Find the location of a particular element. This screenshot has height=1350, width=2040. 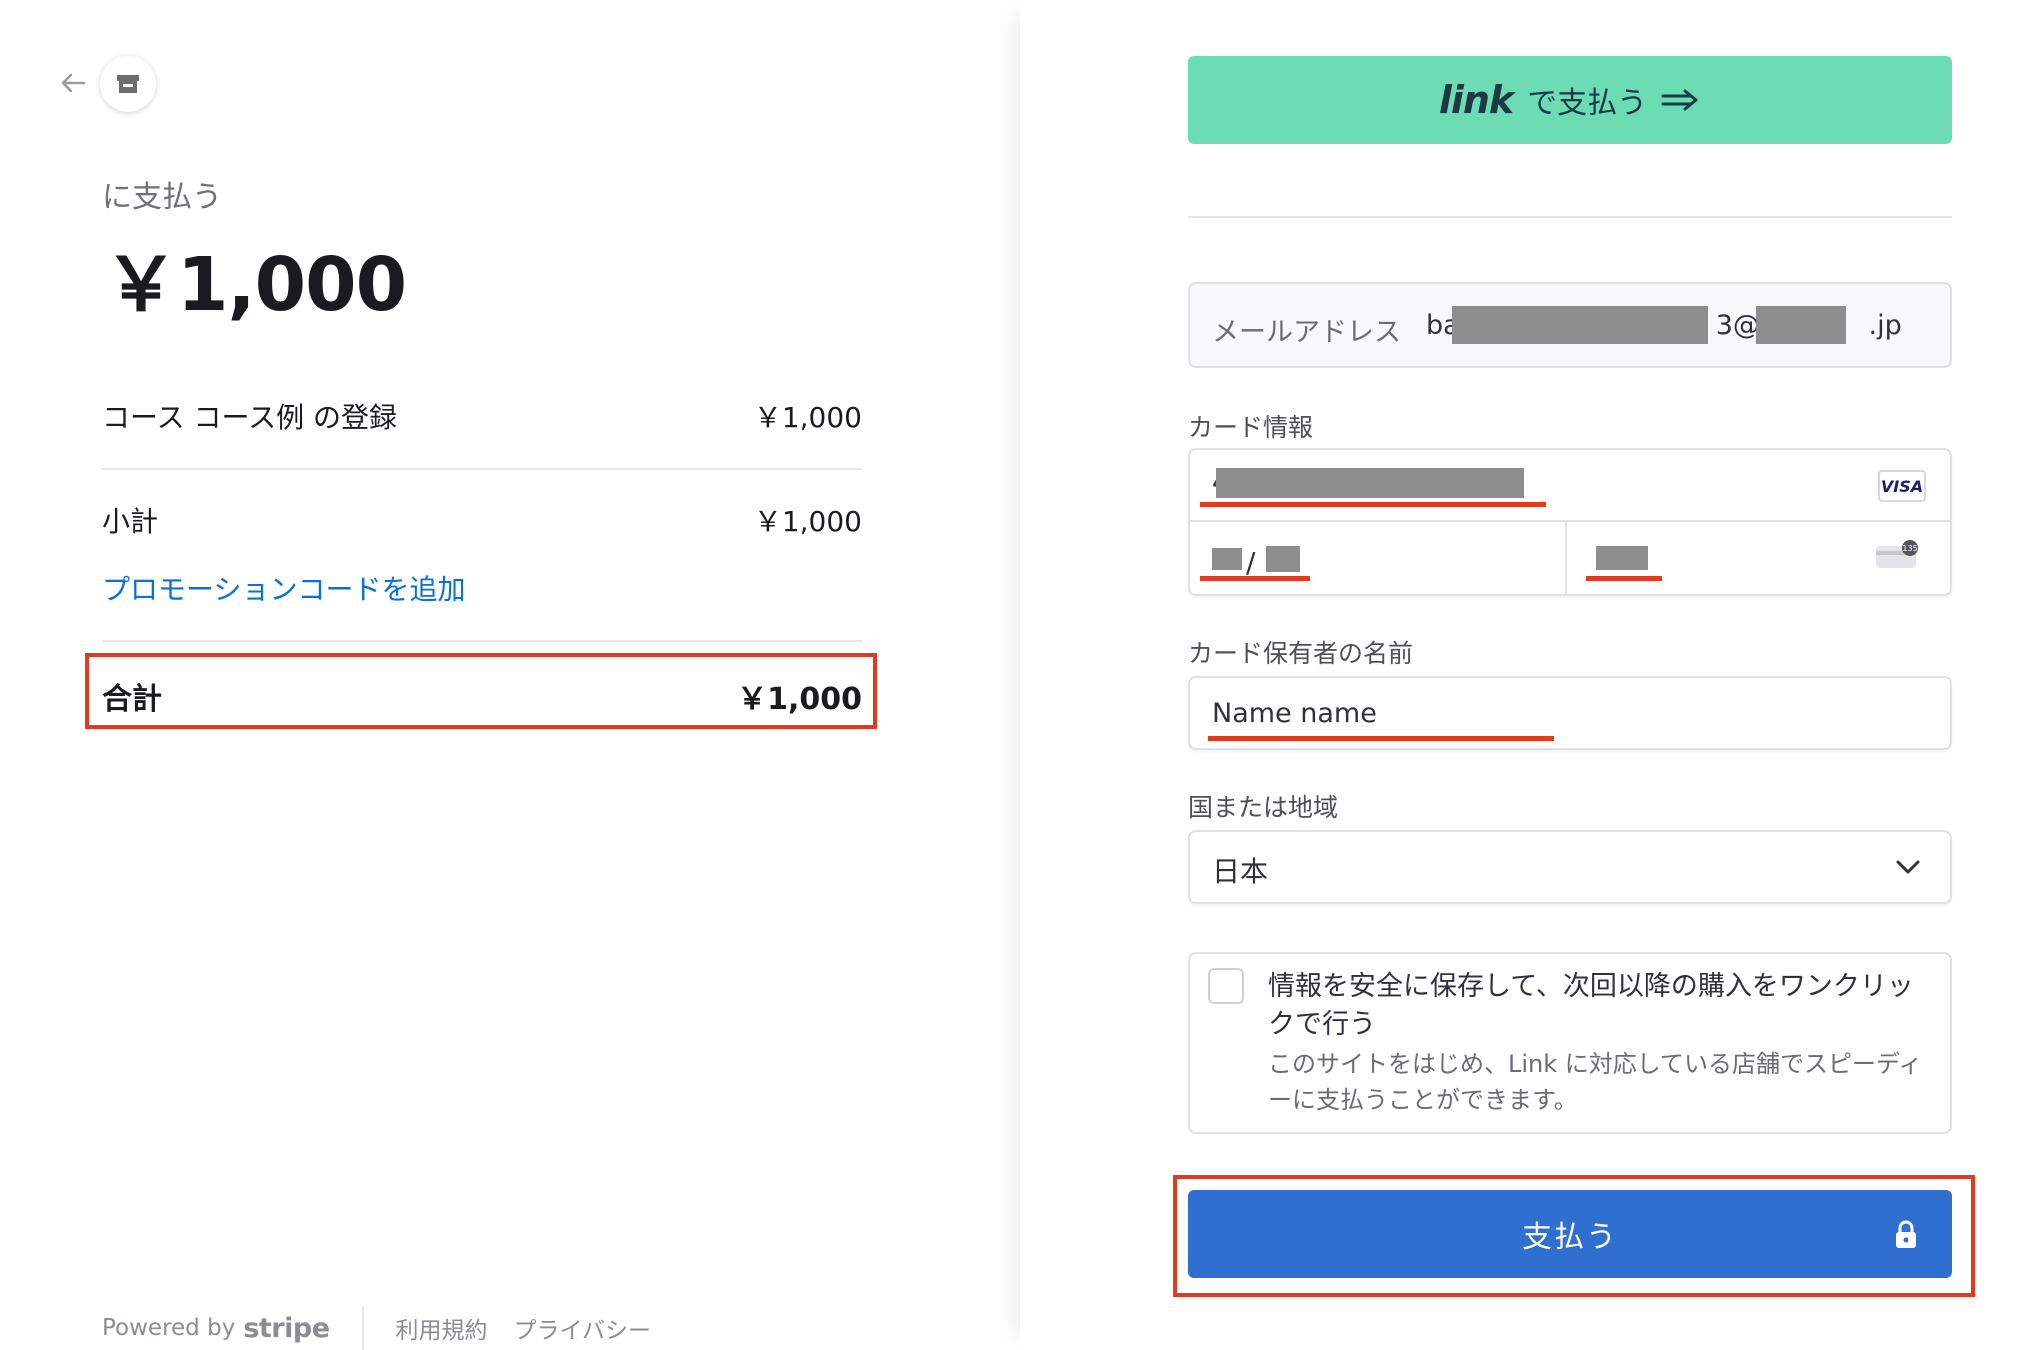

email-label: メールアドレス is located at coordinates (1306, 332).